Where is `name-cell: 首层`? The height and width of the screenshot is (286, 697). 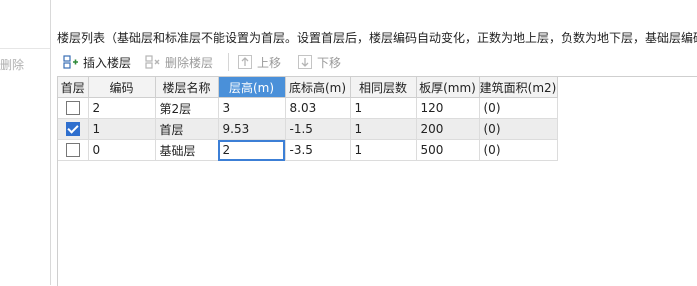 name-cell: 首层 is located at coordinates (187, 129).